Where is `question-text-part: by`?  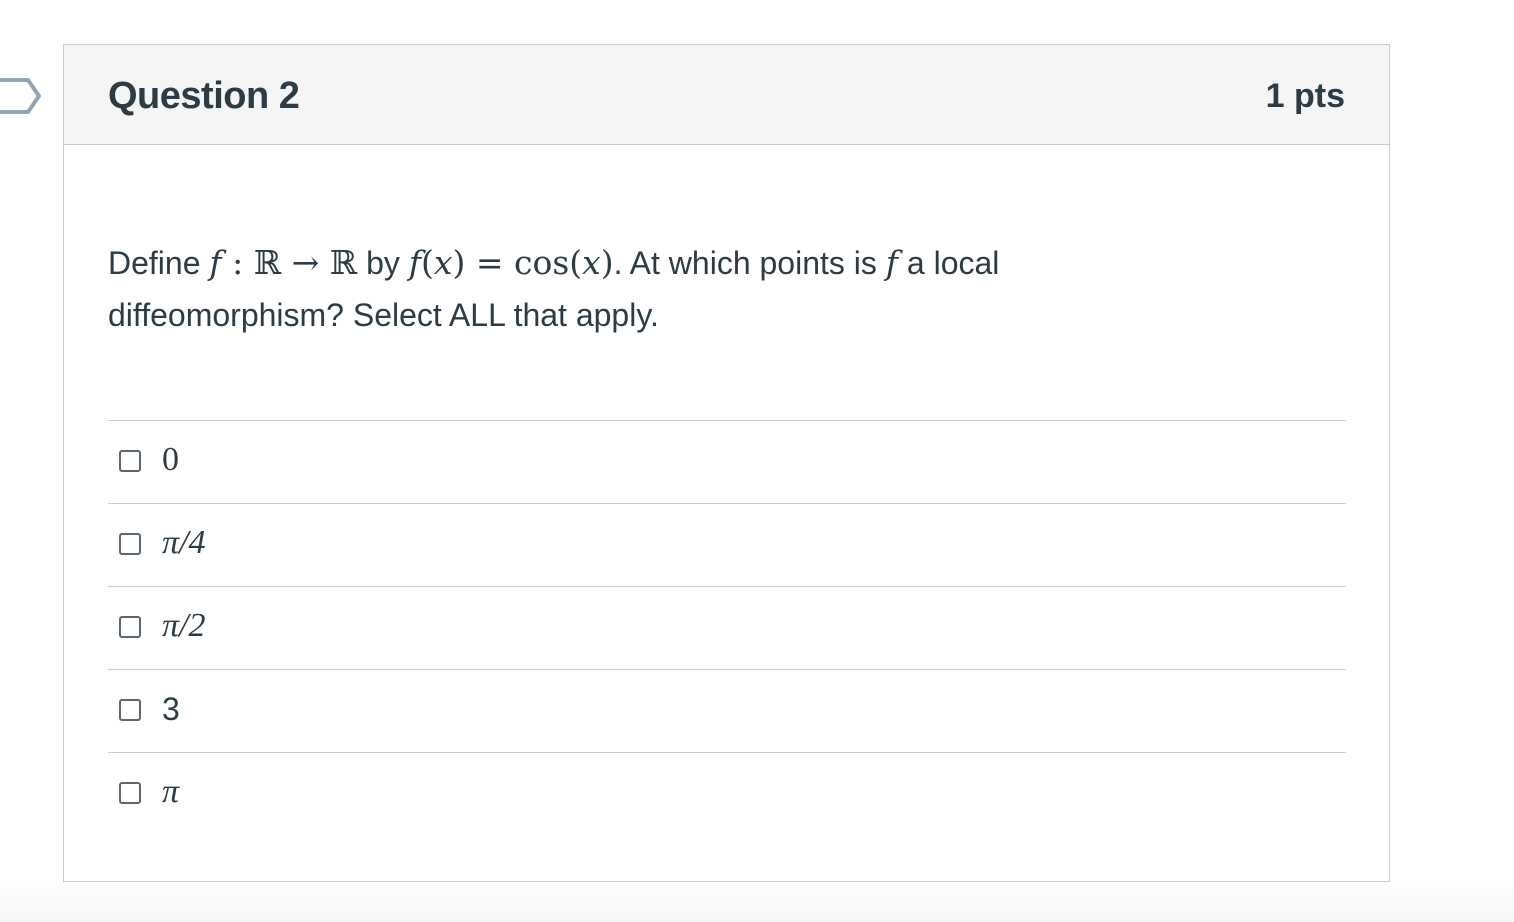 question-text-part: by is located at coordinates (383, 263).